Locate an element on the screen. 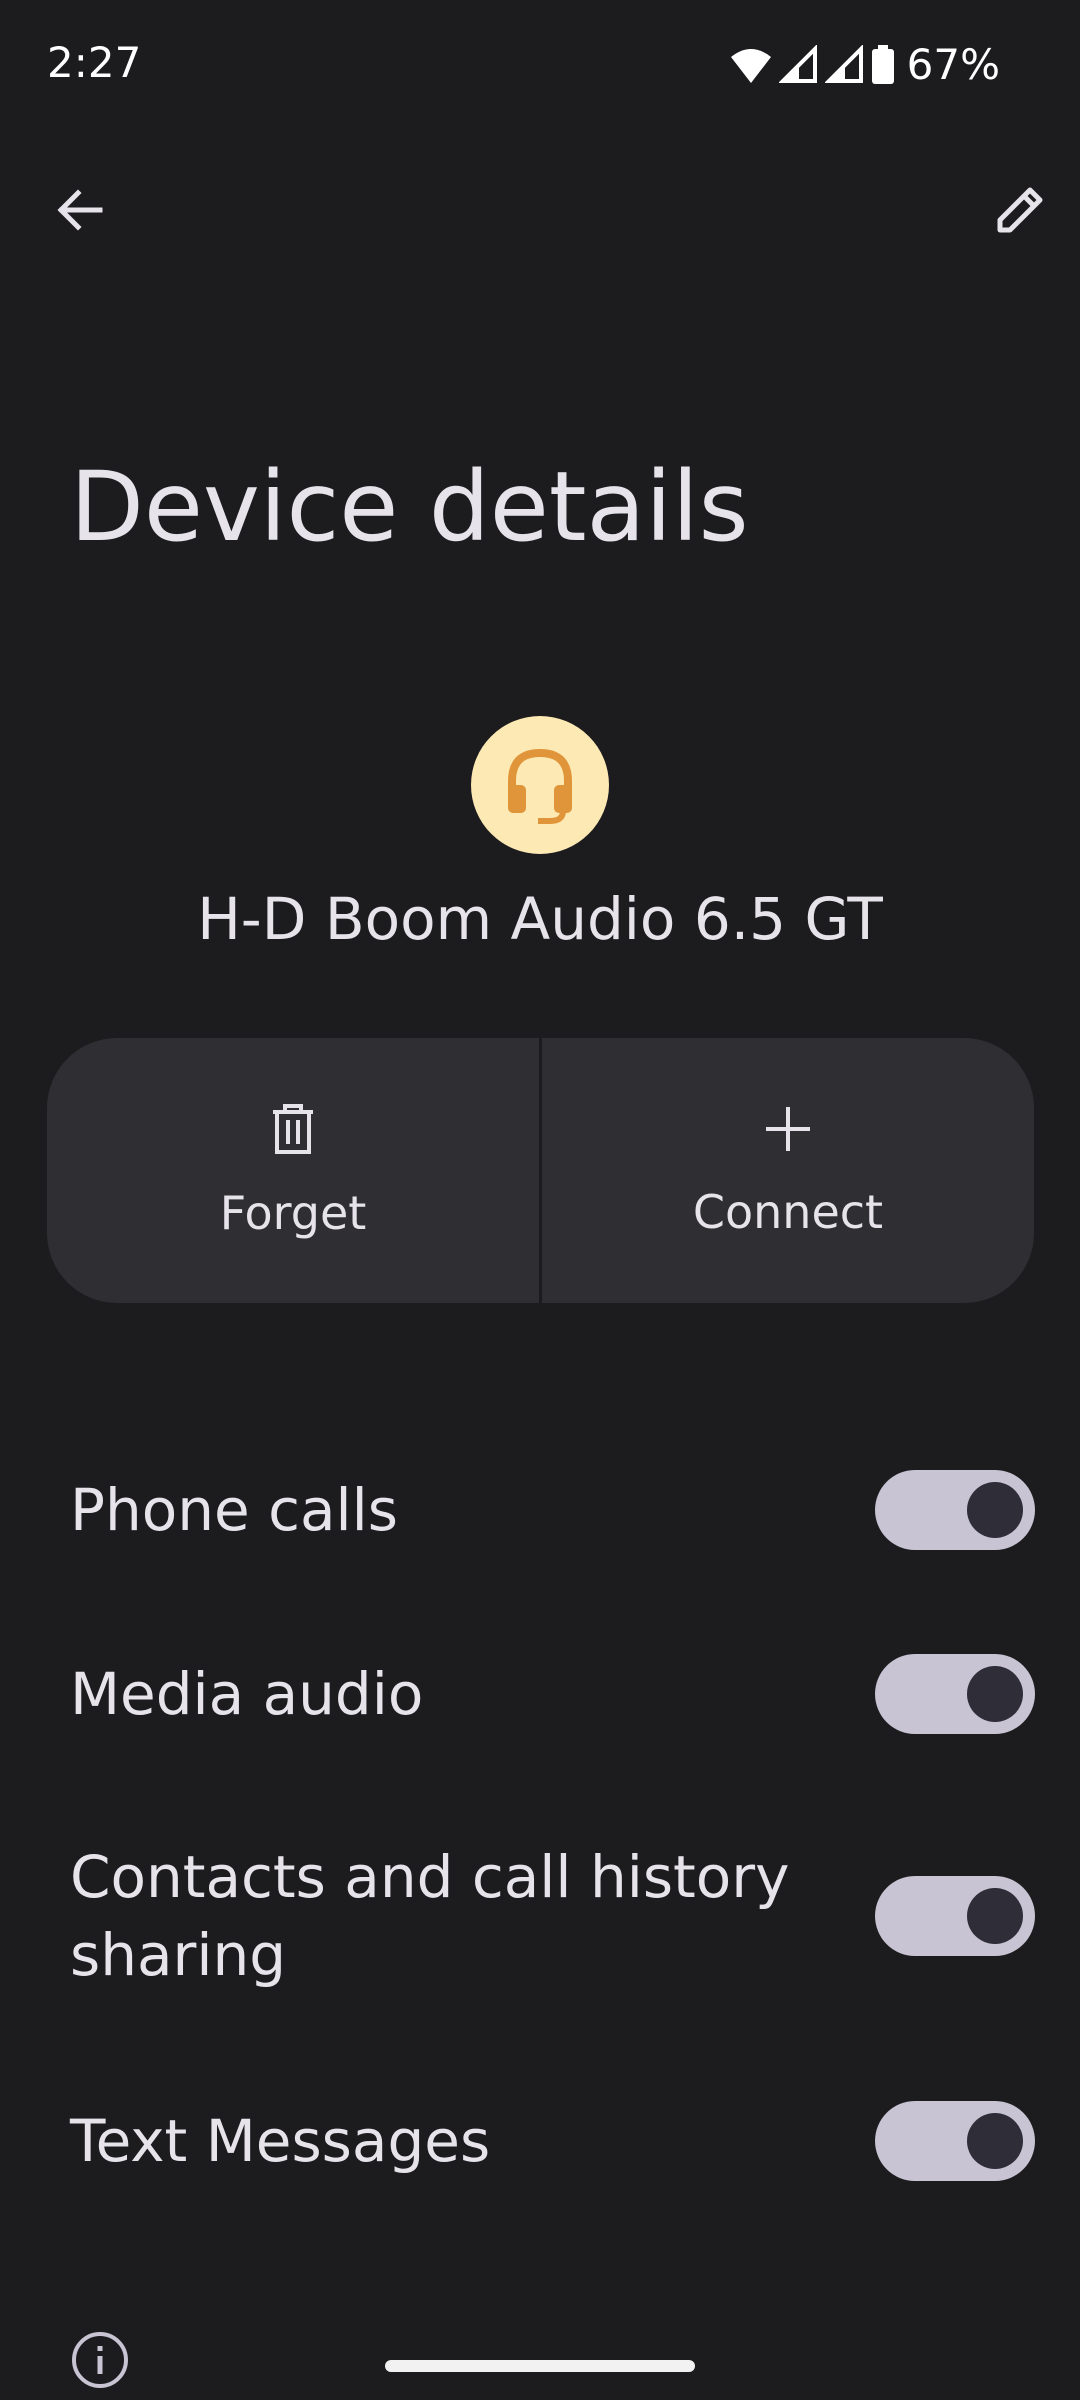  forget-button: Forget is located at coordinates (293, 1170).